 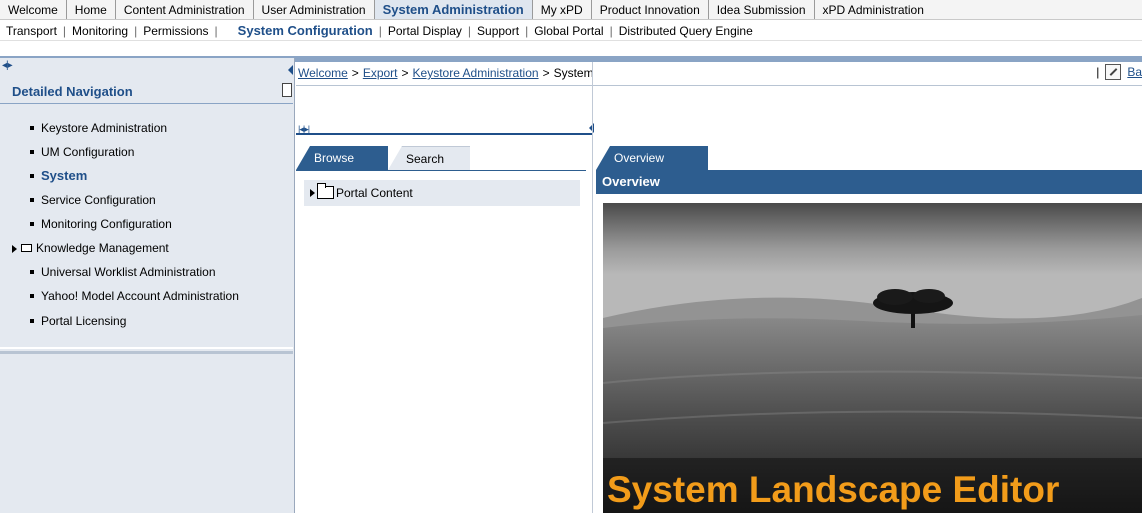 I want to click on breadcrumb-keystore-administration: Keystore Administration, so click(x=476, y=73).